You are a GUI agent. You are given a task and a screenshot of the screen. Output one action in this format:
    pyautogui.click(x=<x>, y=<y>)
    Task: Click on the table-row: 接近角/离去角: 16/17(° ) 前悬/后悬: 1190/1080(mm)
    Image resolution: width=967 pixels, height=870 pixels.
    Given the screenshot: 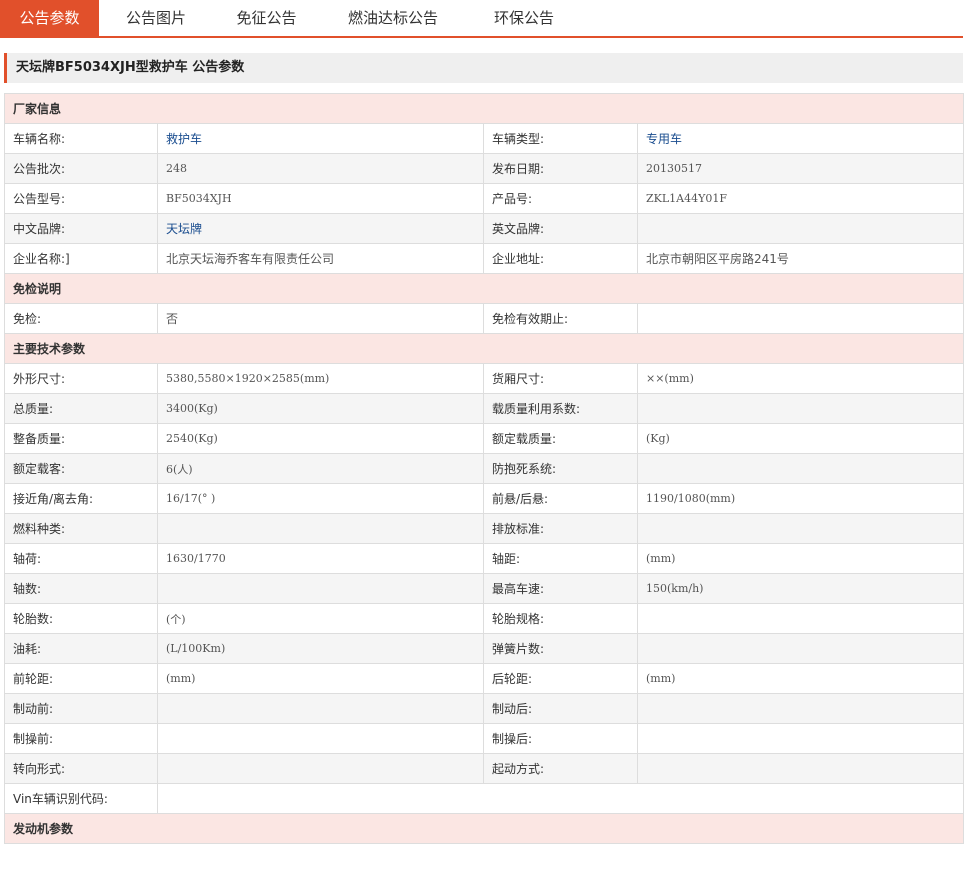 What is the action you would take?
    pyautogui.click(x=484, y=498)
    